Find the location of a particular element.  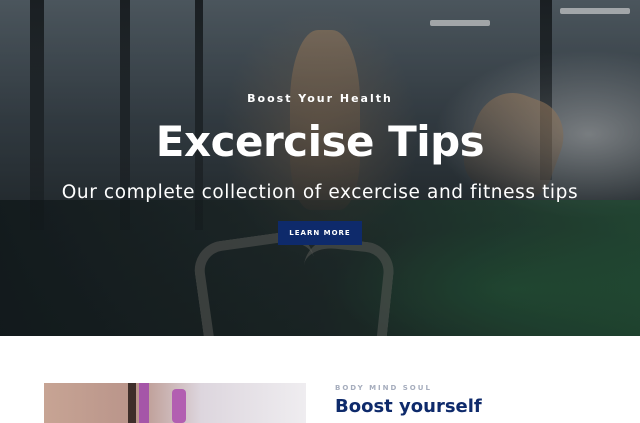

hero-eyebrow: Boost Your Health is located at coordinates (320, 98).